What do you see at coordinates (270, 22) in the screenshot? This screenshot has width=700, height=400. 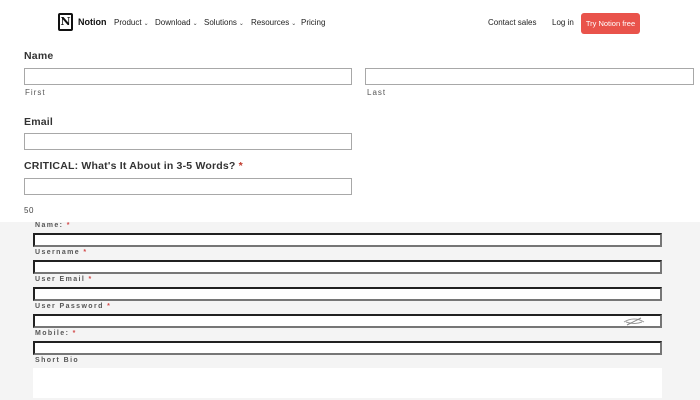 I see `nav-item-label: Resources` at bounding box center [270, 22].